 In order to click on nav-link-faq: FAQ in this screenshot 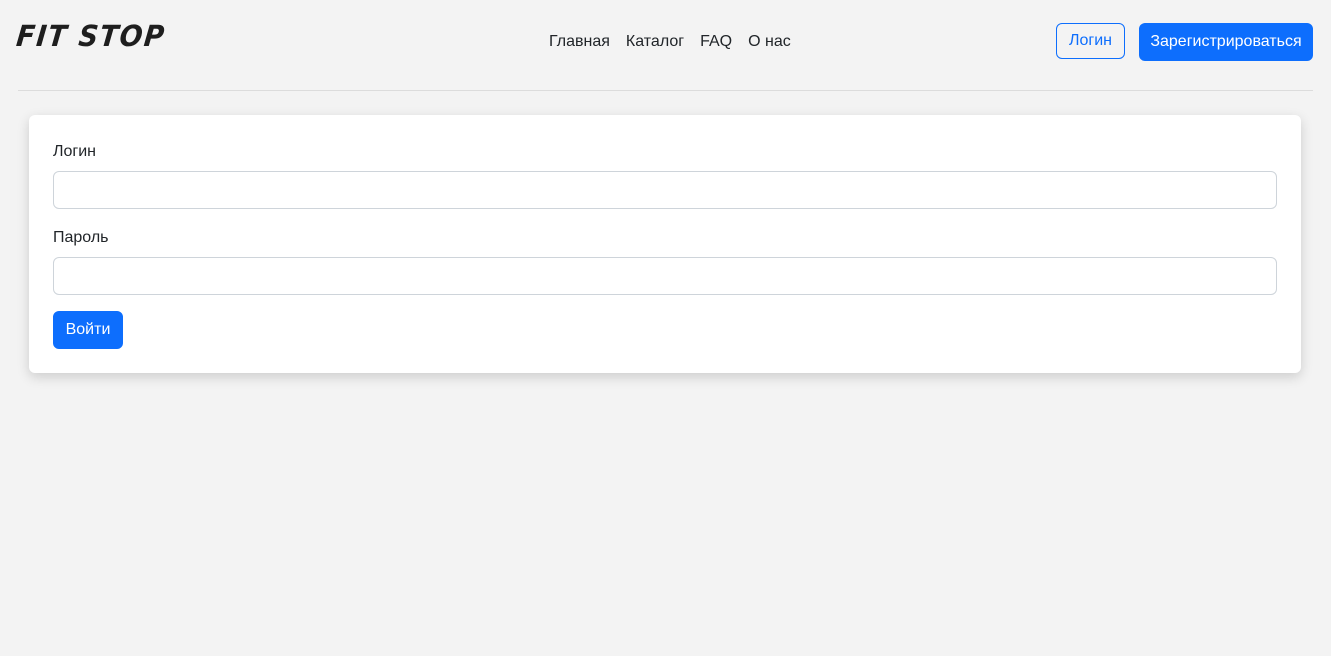, I will do `click(716, 42)`.